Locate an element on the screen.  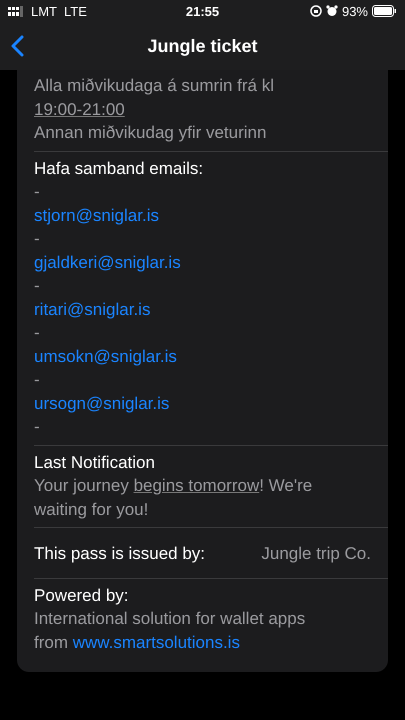
signal-icon is located at coordinates (16, 11).